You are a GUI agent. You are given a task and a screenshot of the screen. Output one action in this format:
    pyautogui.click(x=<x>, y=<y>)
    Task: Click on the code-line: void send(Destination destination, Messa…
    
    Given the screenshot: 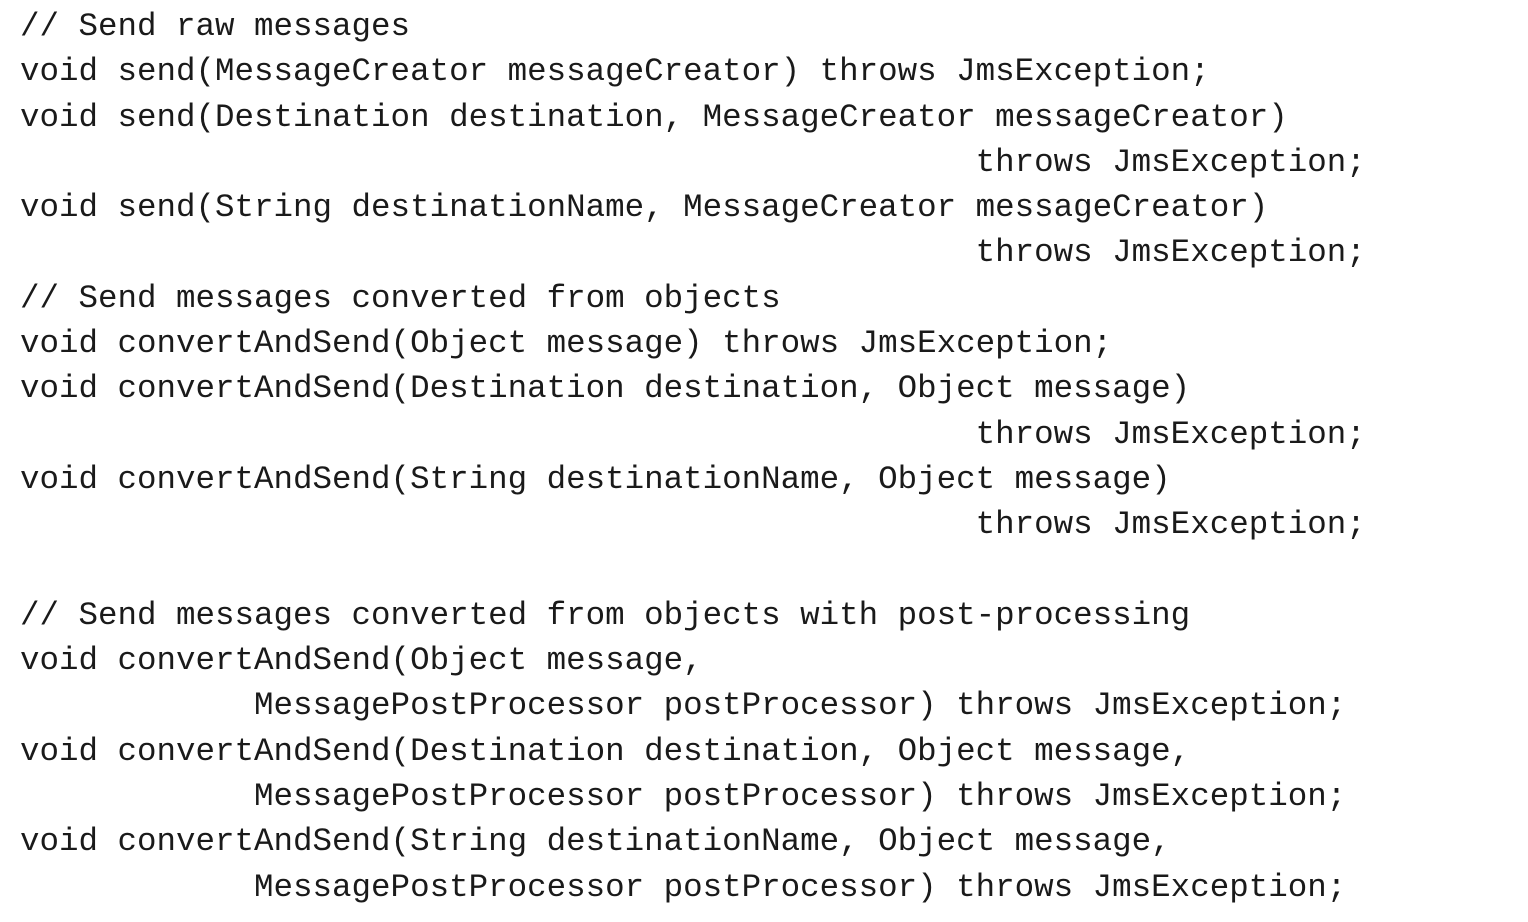 What is the action you would take?
    pyautogui.click(x=654, y=117)
    